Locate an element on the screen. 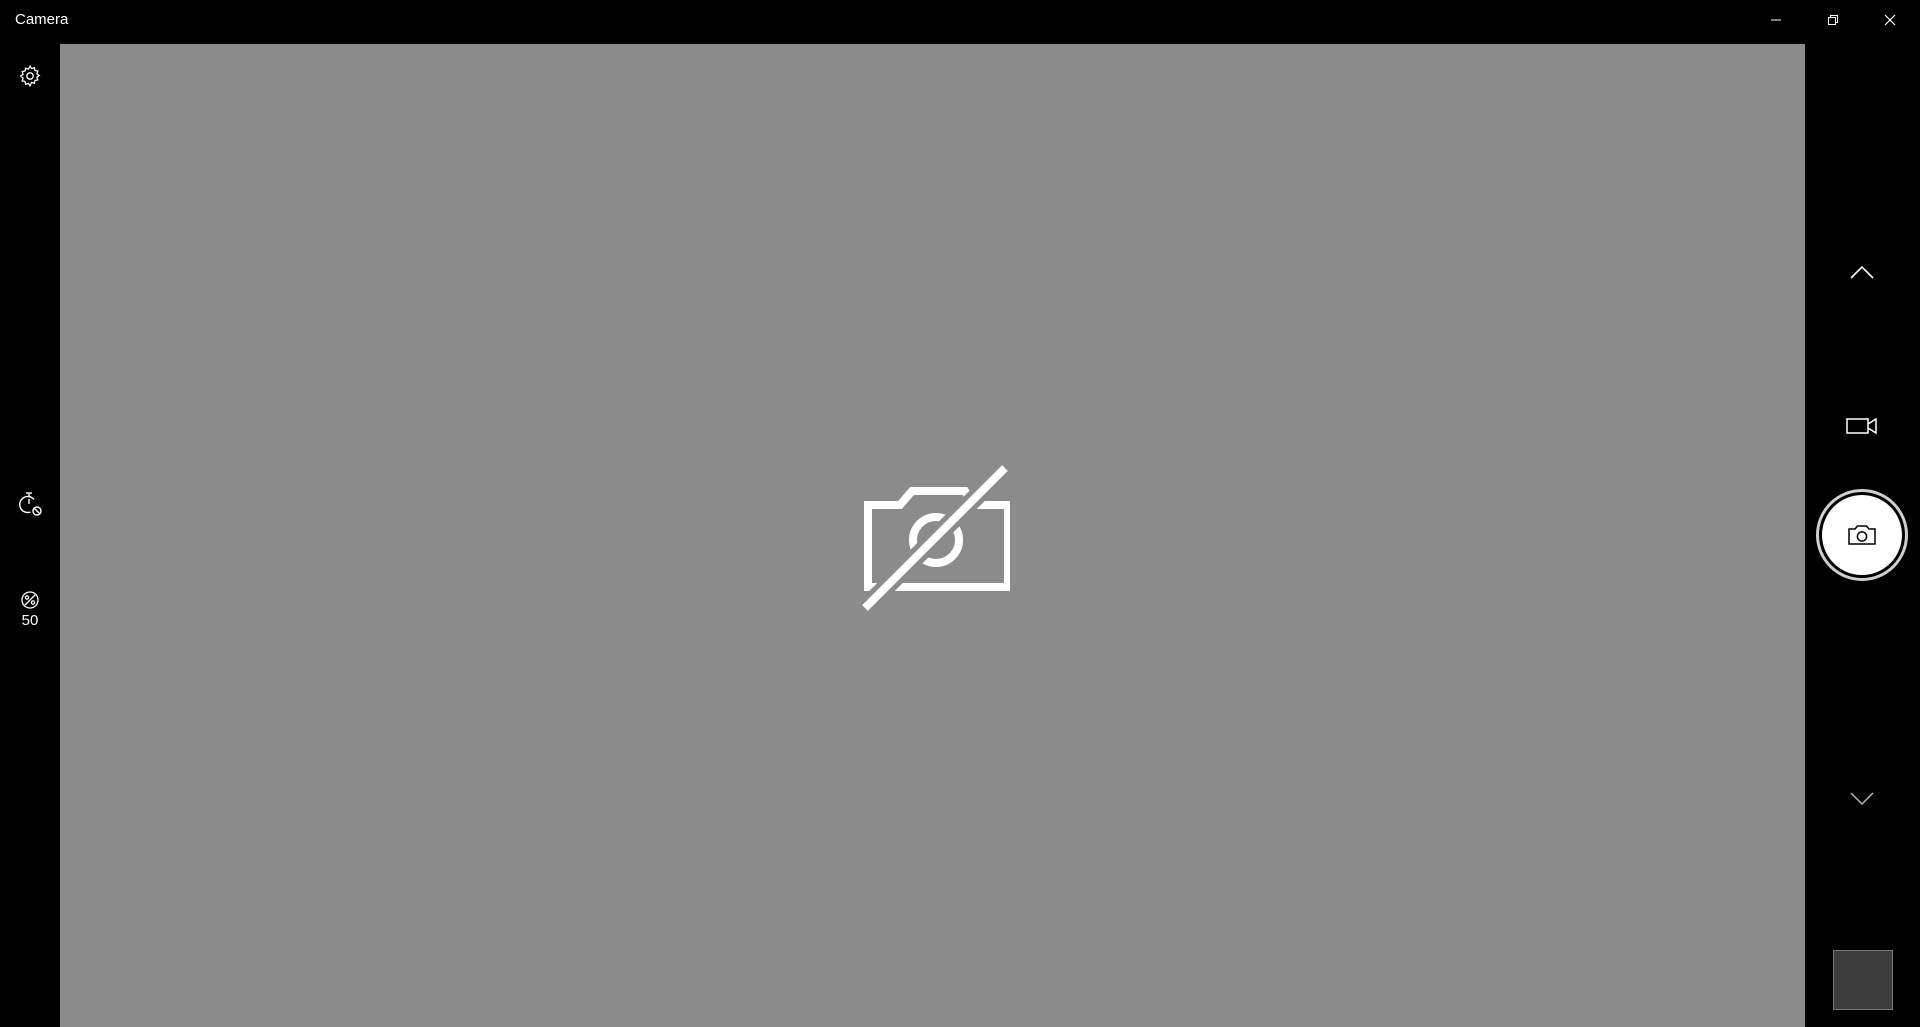 The image size is (1920, 1027). restore-button is located at coordinates (1833, 20).